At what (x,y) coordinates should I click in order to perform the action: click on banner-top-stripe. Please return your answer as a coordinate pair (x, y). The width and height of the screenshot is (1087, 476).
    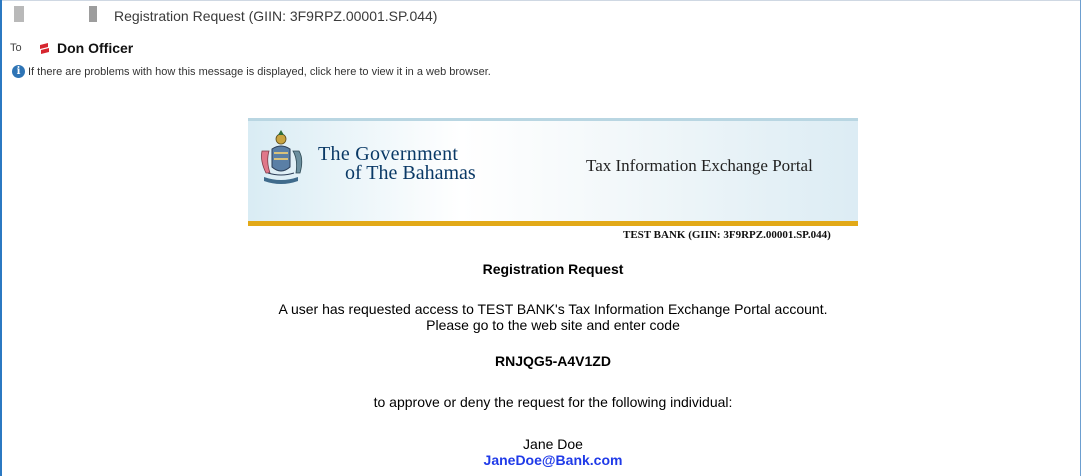
    Looking at the image, I should click on (553, 119).